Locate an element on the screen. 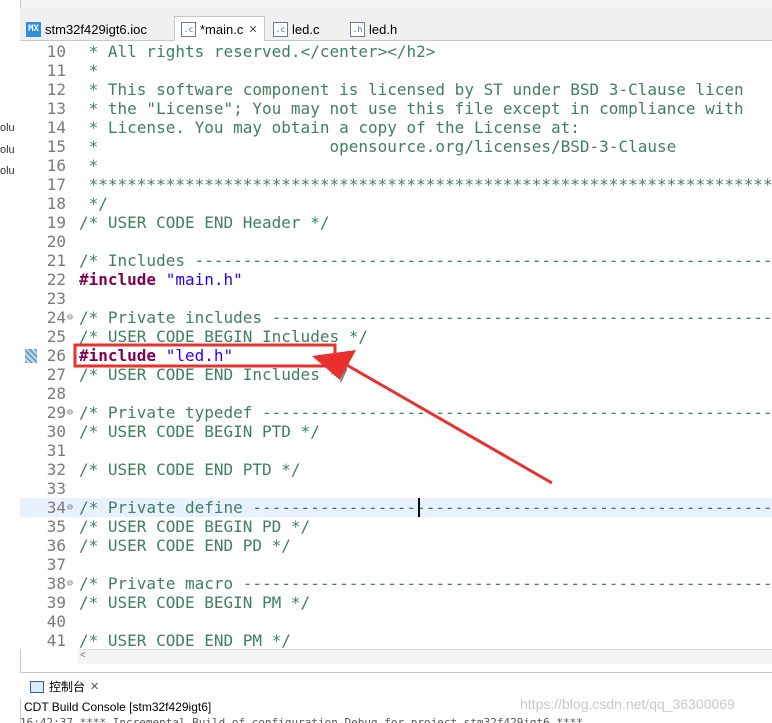 This screenshot has height=723, width=772. line-number: 38 is located at coordinates (56, 583).